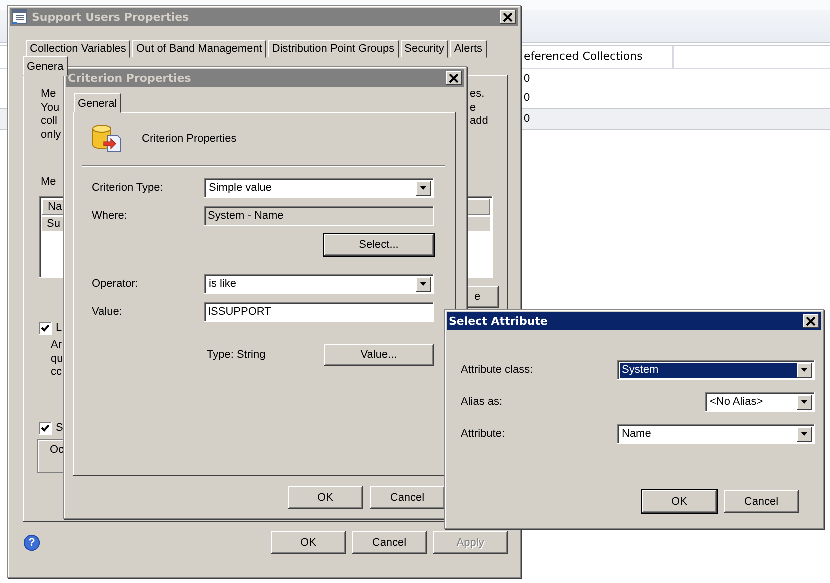 This screenshot has height=583, width=830. I want to click on operator-dropdown: is like, so click(319, 284).